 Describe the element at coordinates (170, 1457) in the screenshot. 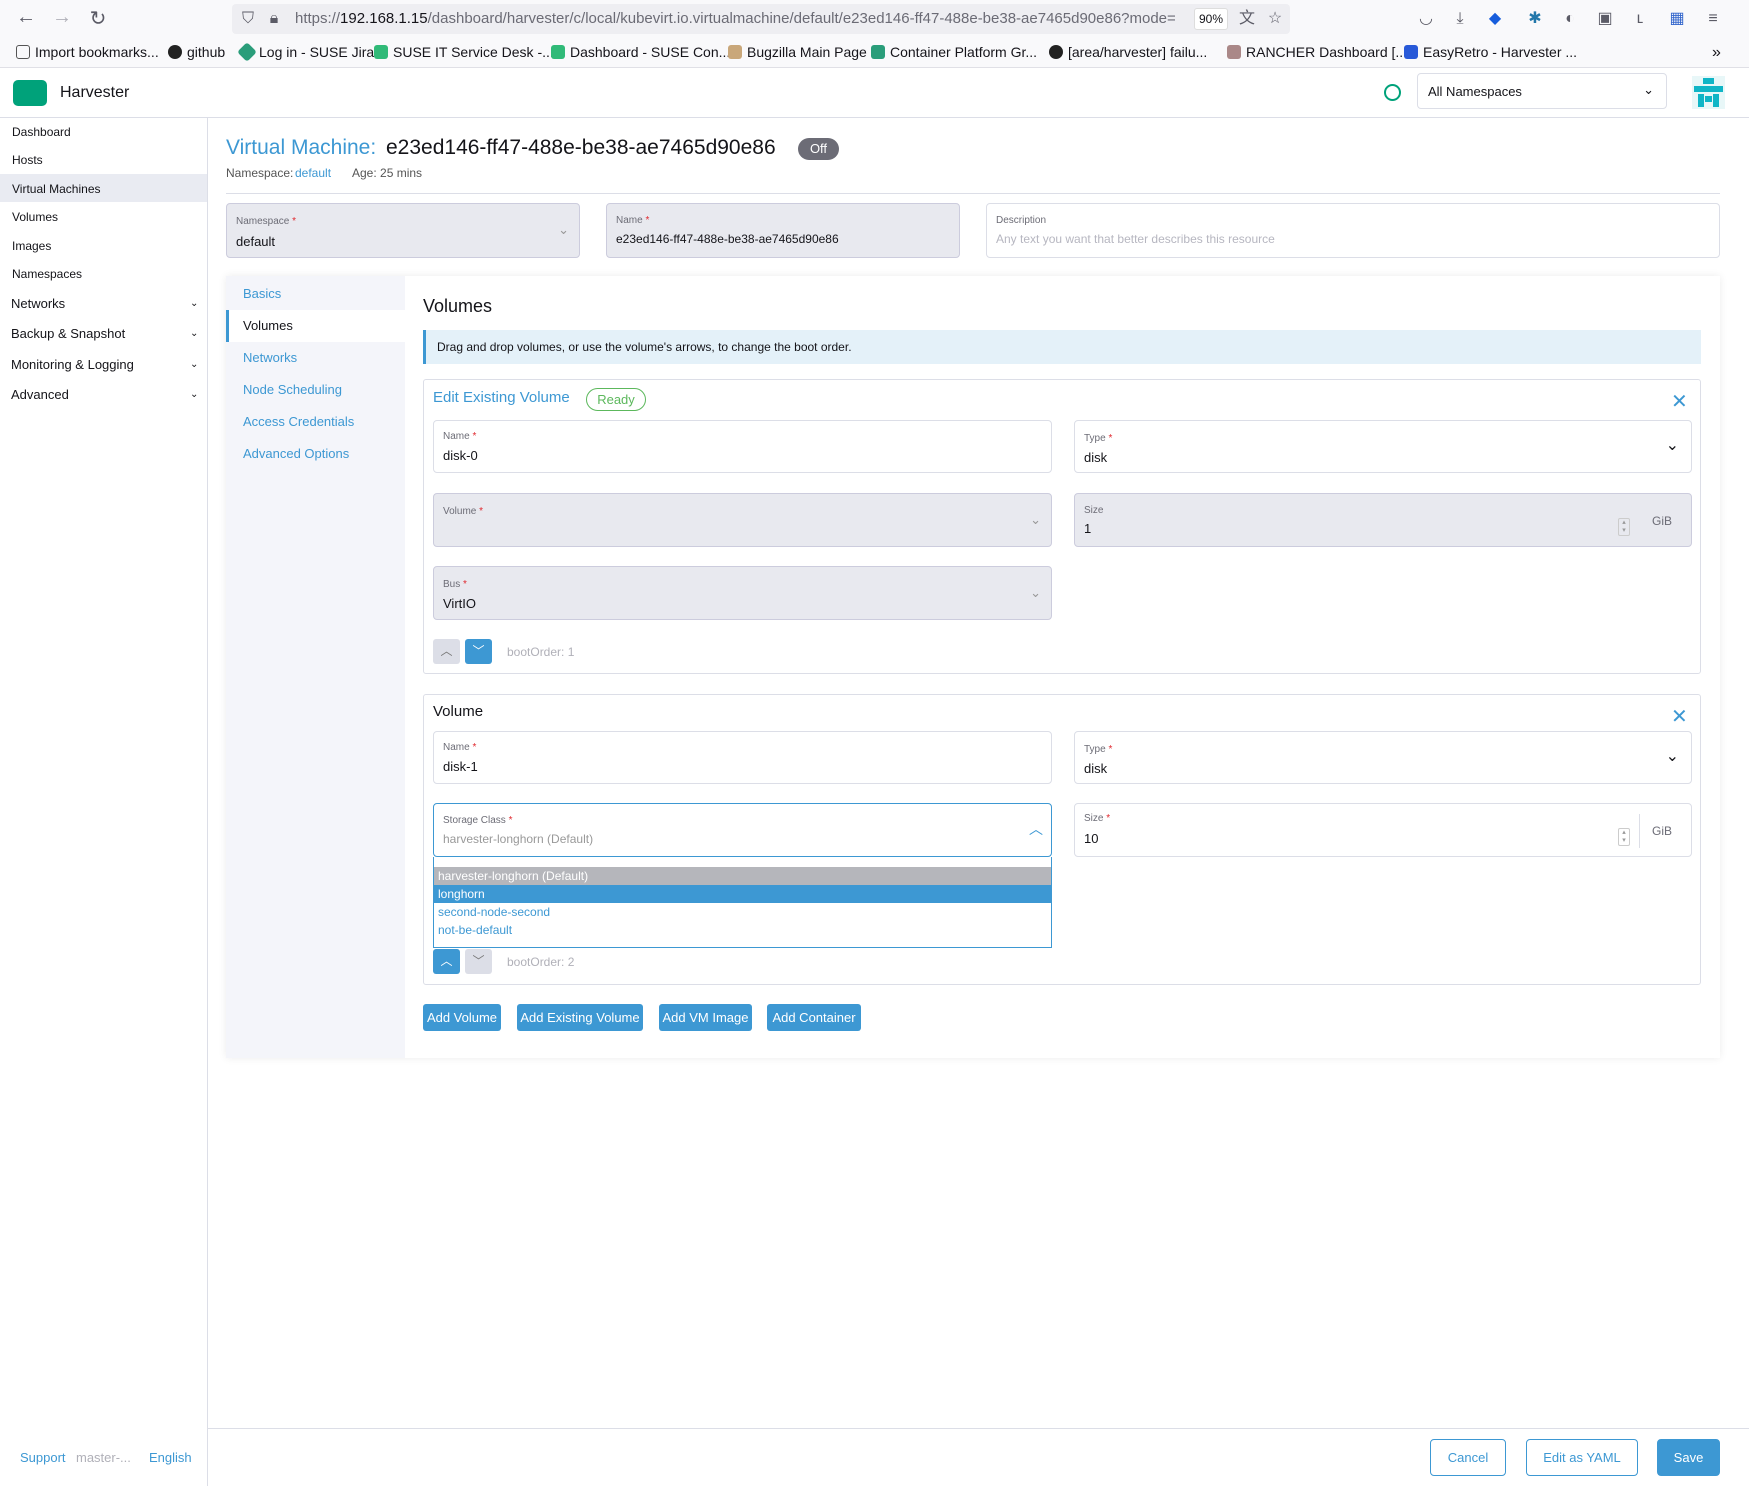

I see `language-select: English` at that location.